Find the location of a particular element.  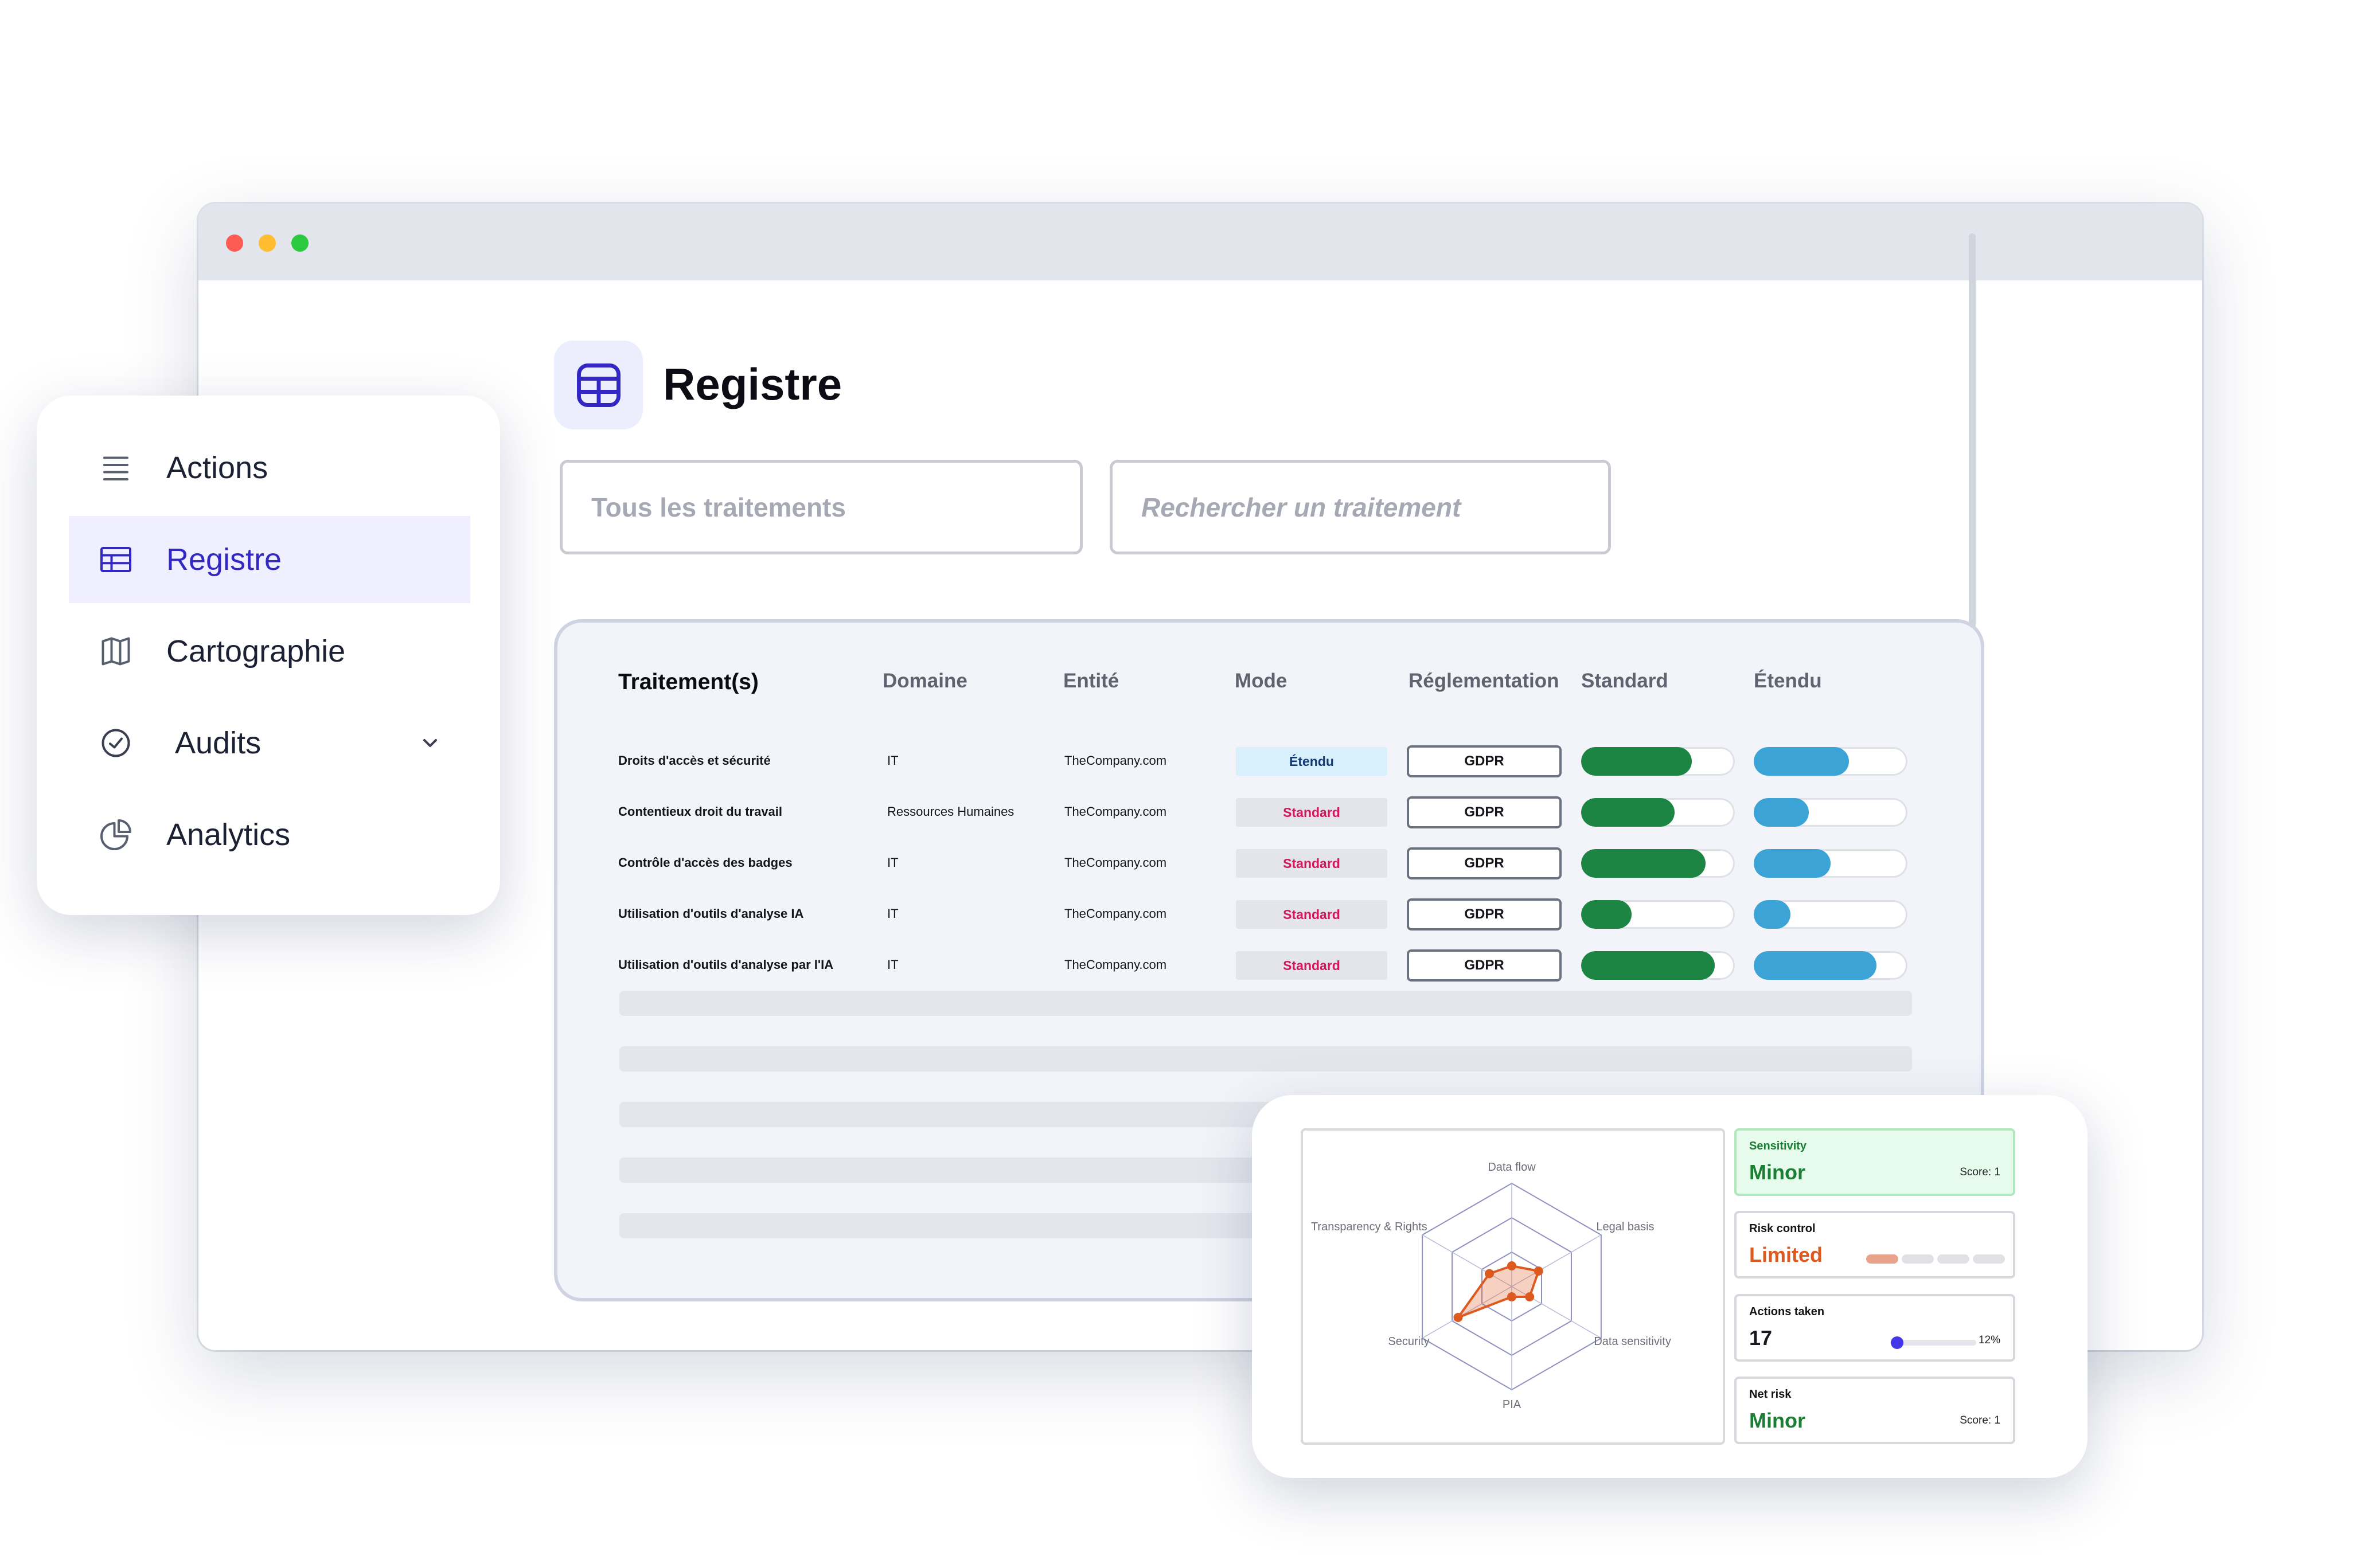

net-risk-score: Score: 1 is located at coordinates (1980, 1420).